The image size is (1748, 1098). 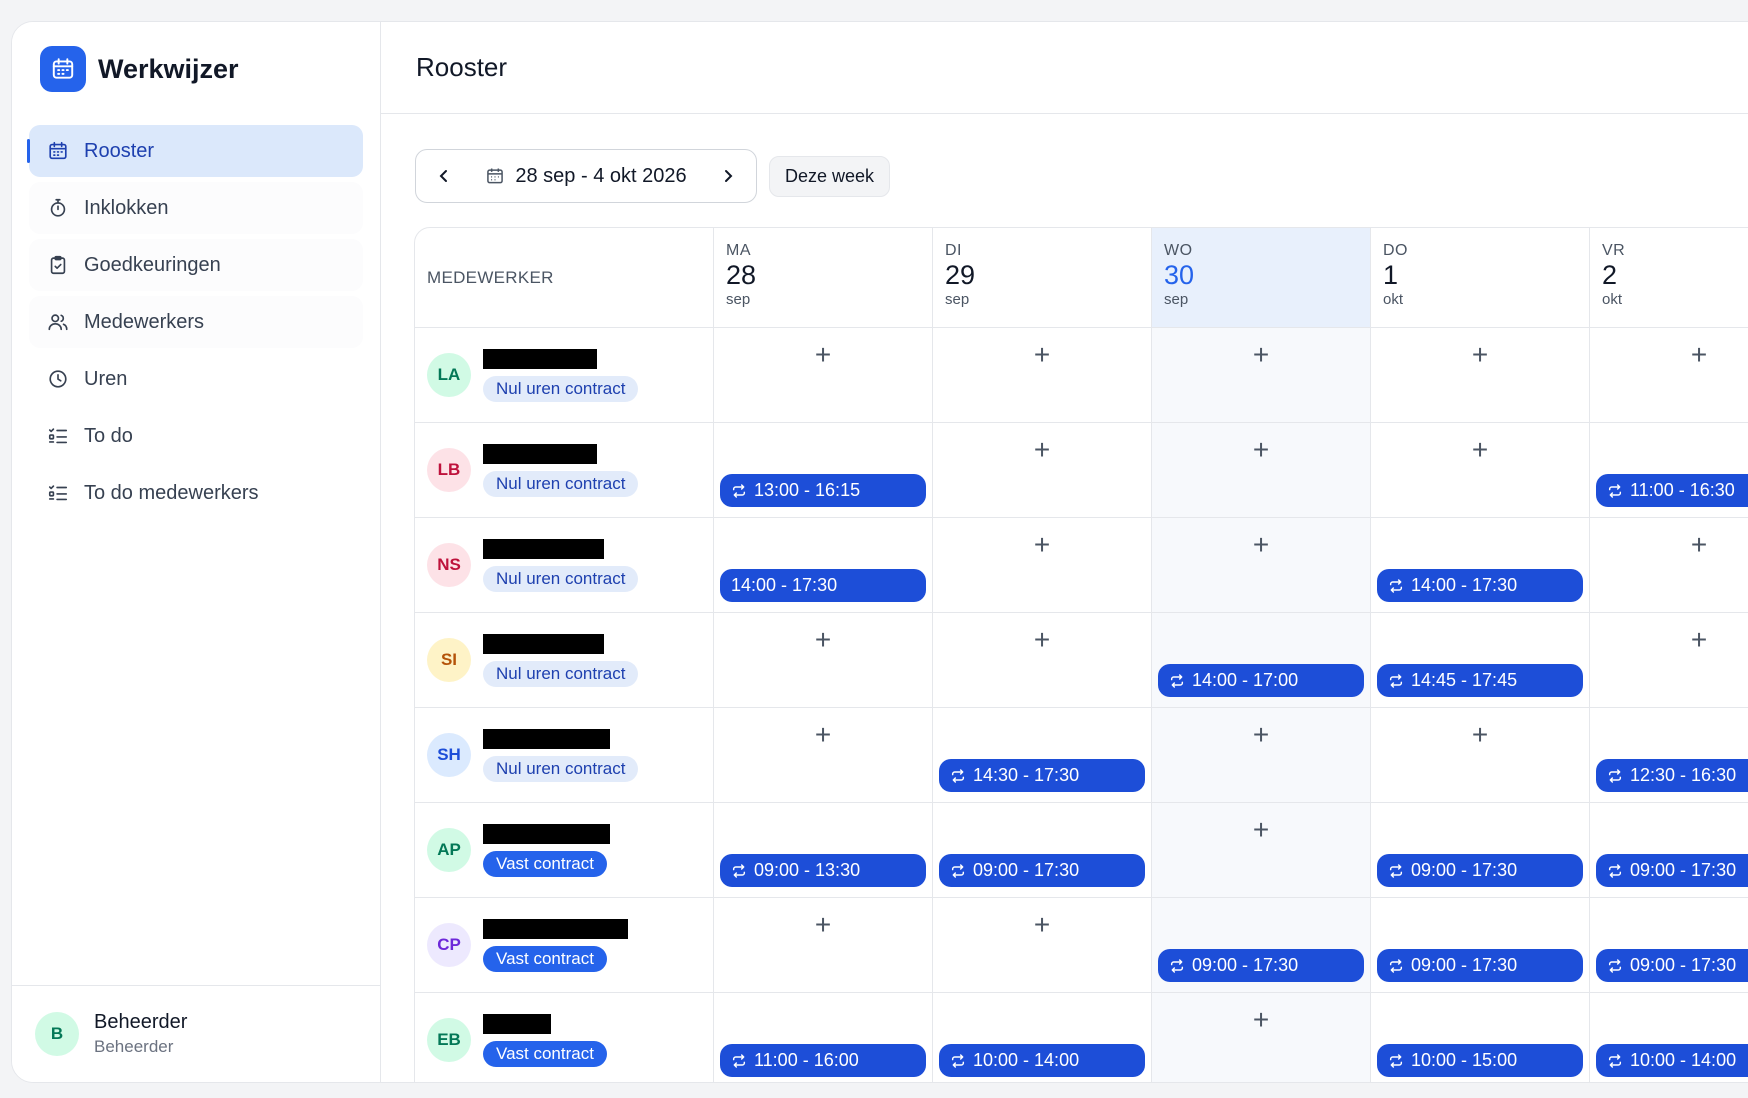 I want to click on shift-pill: 11:00 - 16:00, so click(x=823, y=1060).